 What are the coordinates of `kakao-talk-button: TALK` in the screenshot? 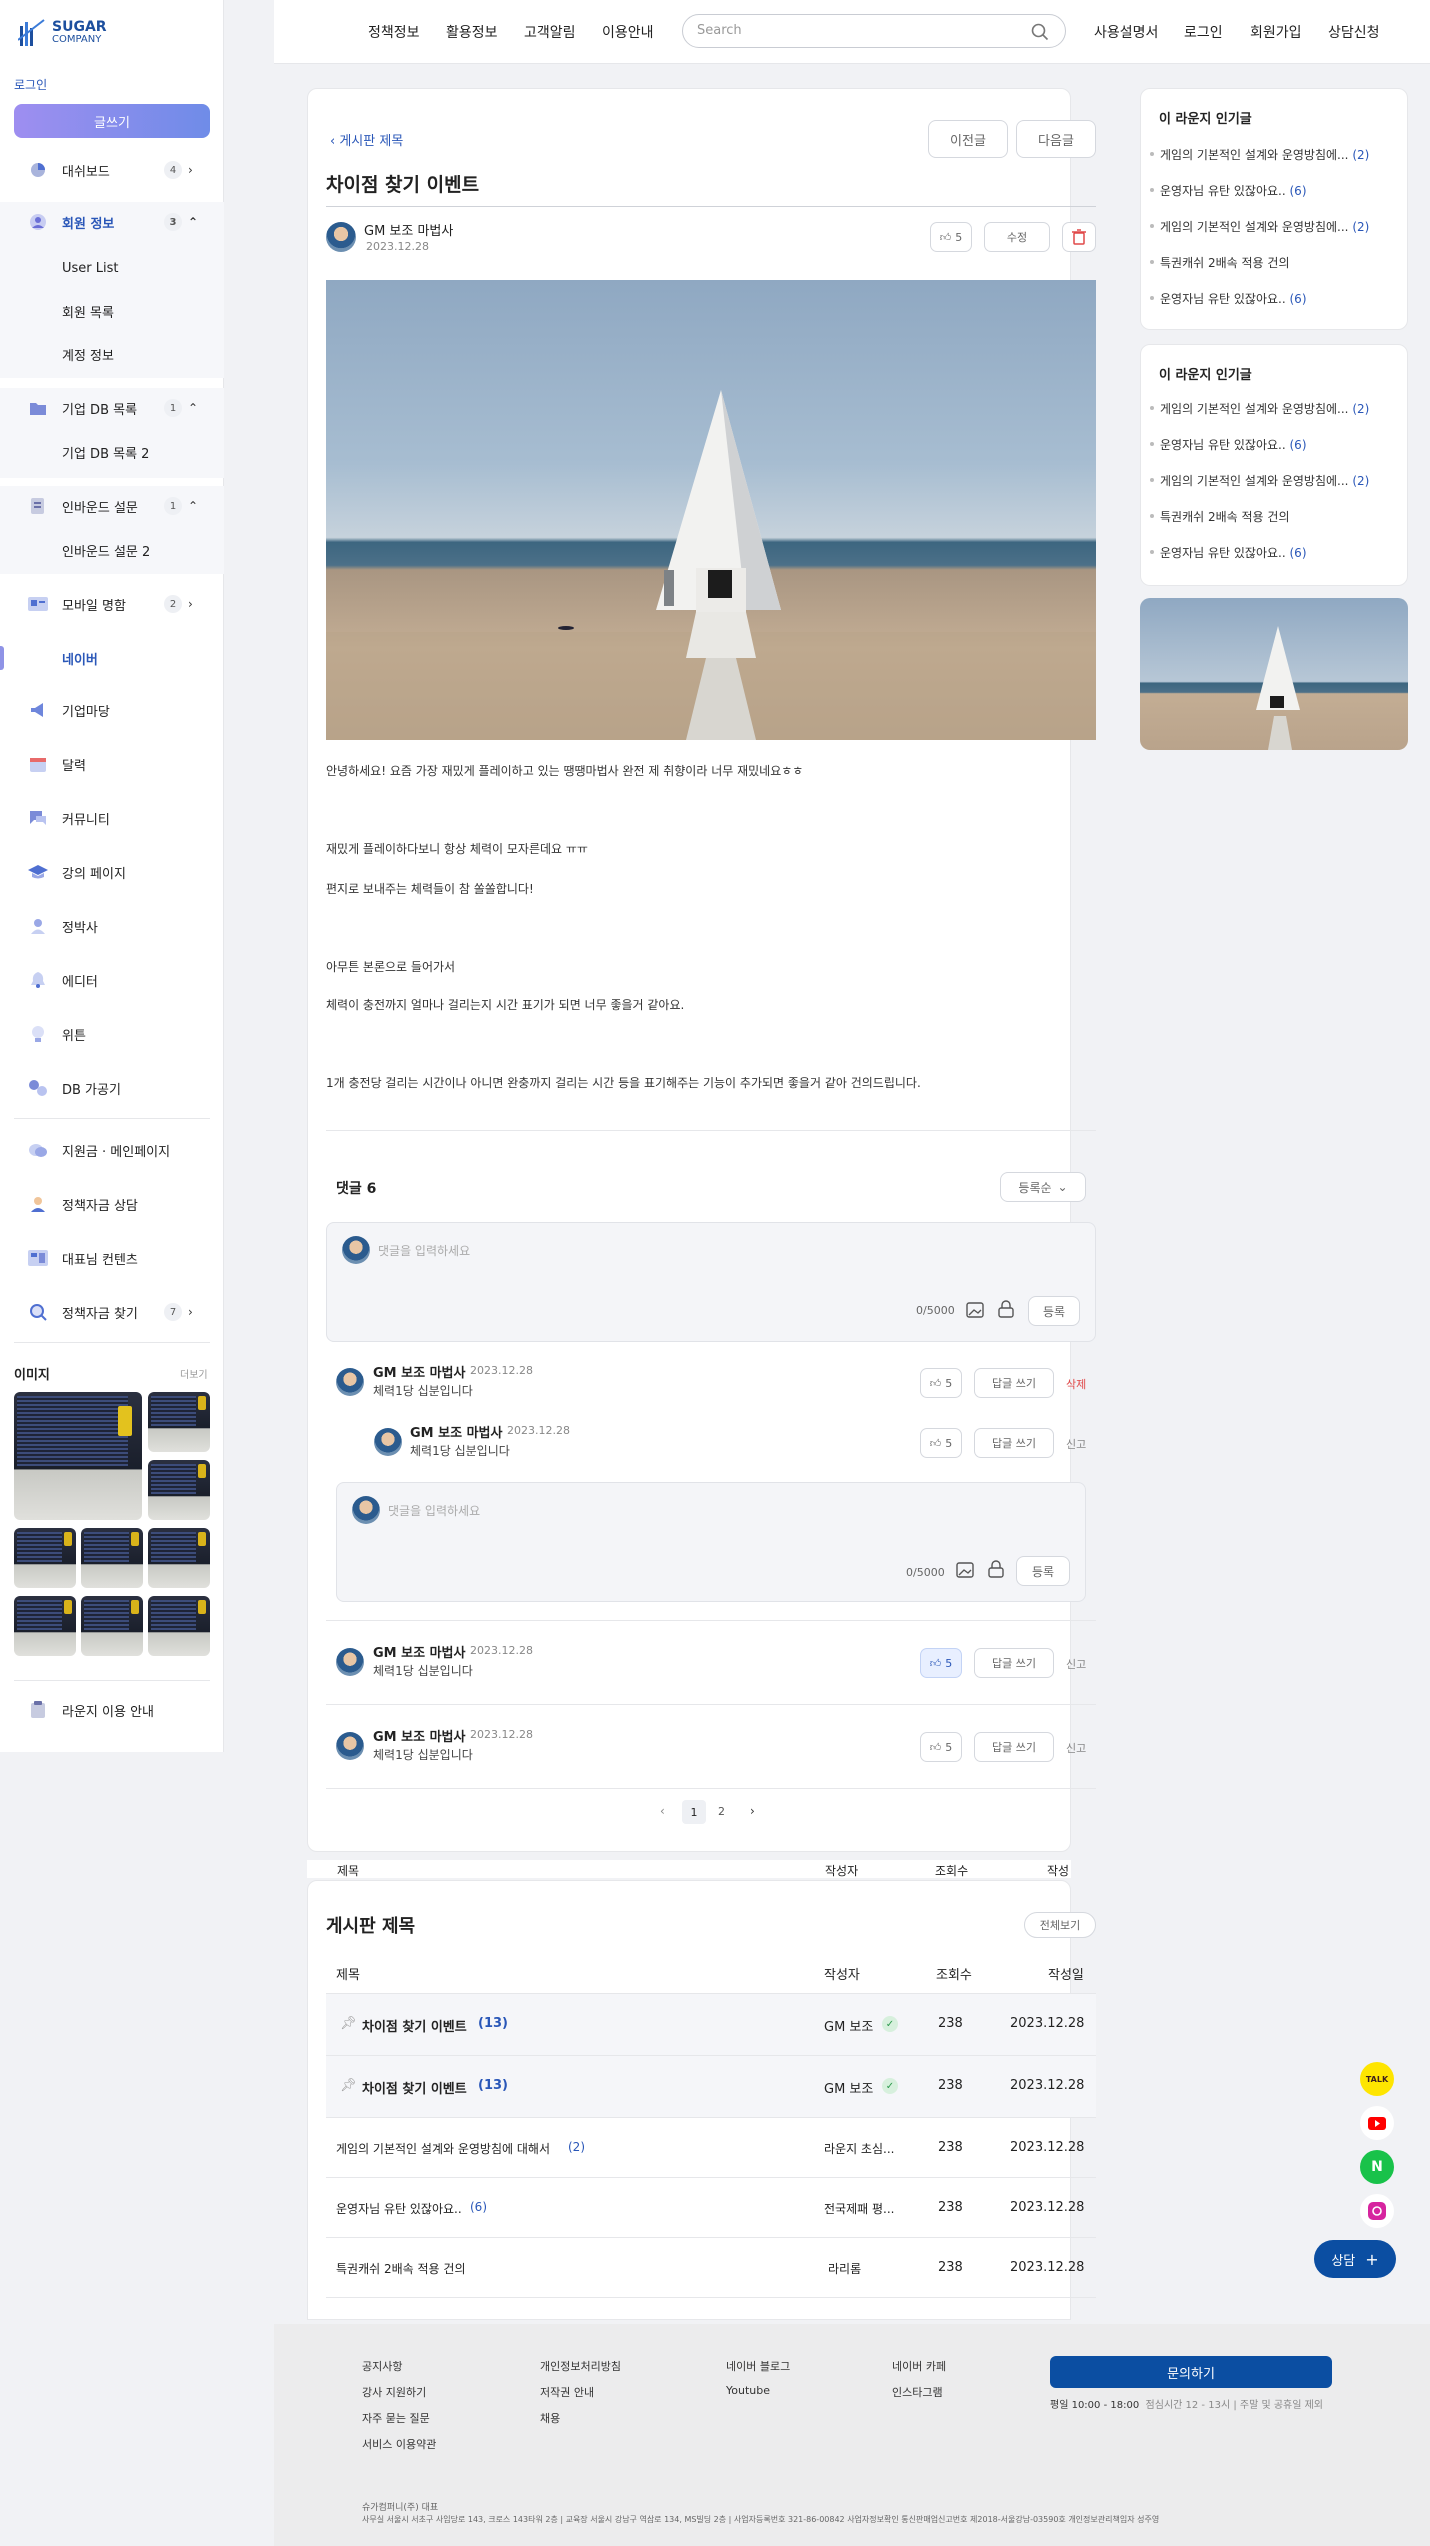 It's located at (1377, 2079).